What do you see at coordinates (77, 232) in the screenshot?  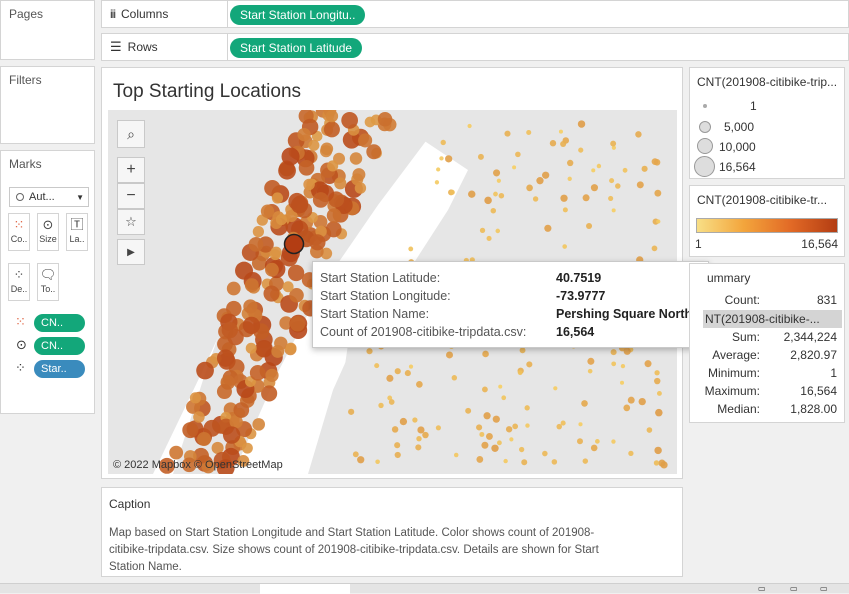 I see `label-button: 🅃 La..` at bounding box center [77, 232].